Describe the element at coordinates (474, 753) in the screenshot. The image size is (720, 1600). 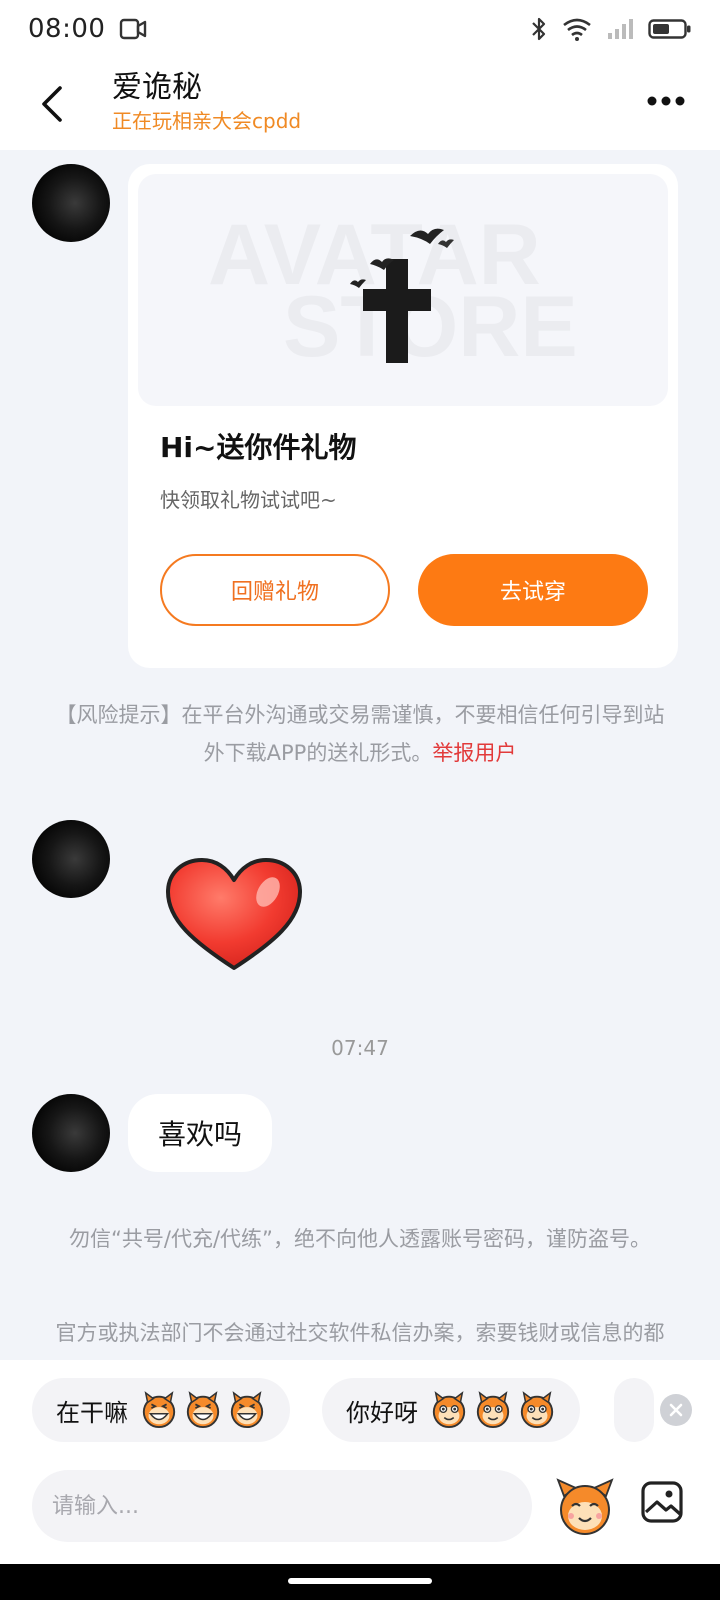
I see `report-user-link: 举报用户` at that location.